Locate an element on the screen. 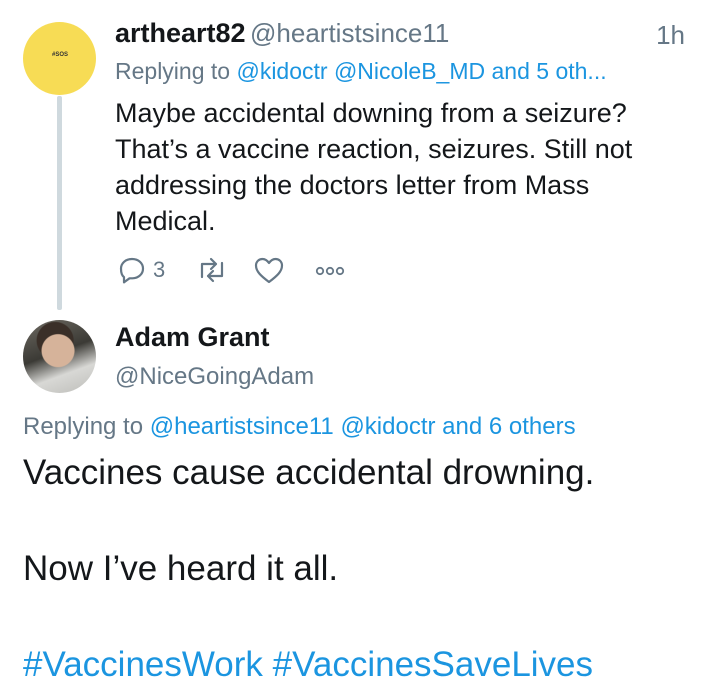  hashtags: #VaccinesWork #VaccinesSaveLives is located at coordinates (308, 665).